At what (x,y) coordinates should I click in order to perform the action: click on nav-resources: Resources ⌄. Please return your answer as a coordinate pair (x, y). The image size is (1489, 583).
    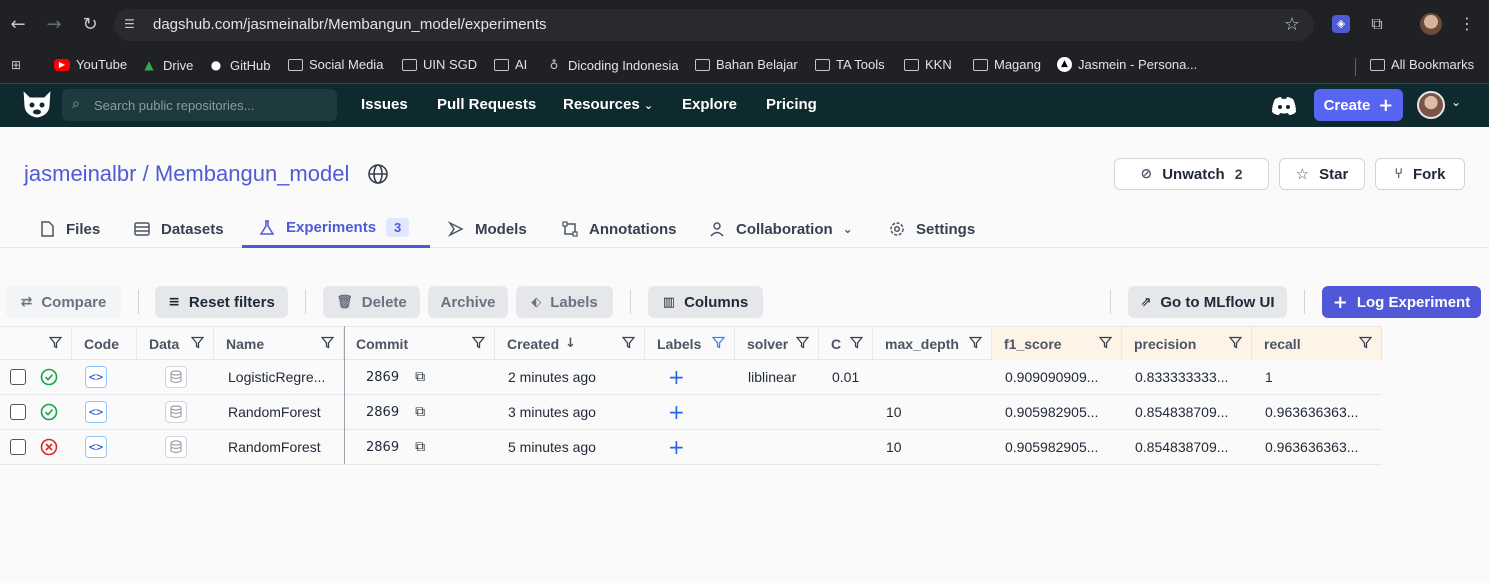
    Looking at the image, I should click on (608, 104).